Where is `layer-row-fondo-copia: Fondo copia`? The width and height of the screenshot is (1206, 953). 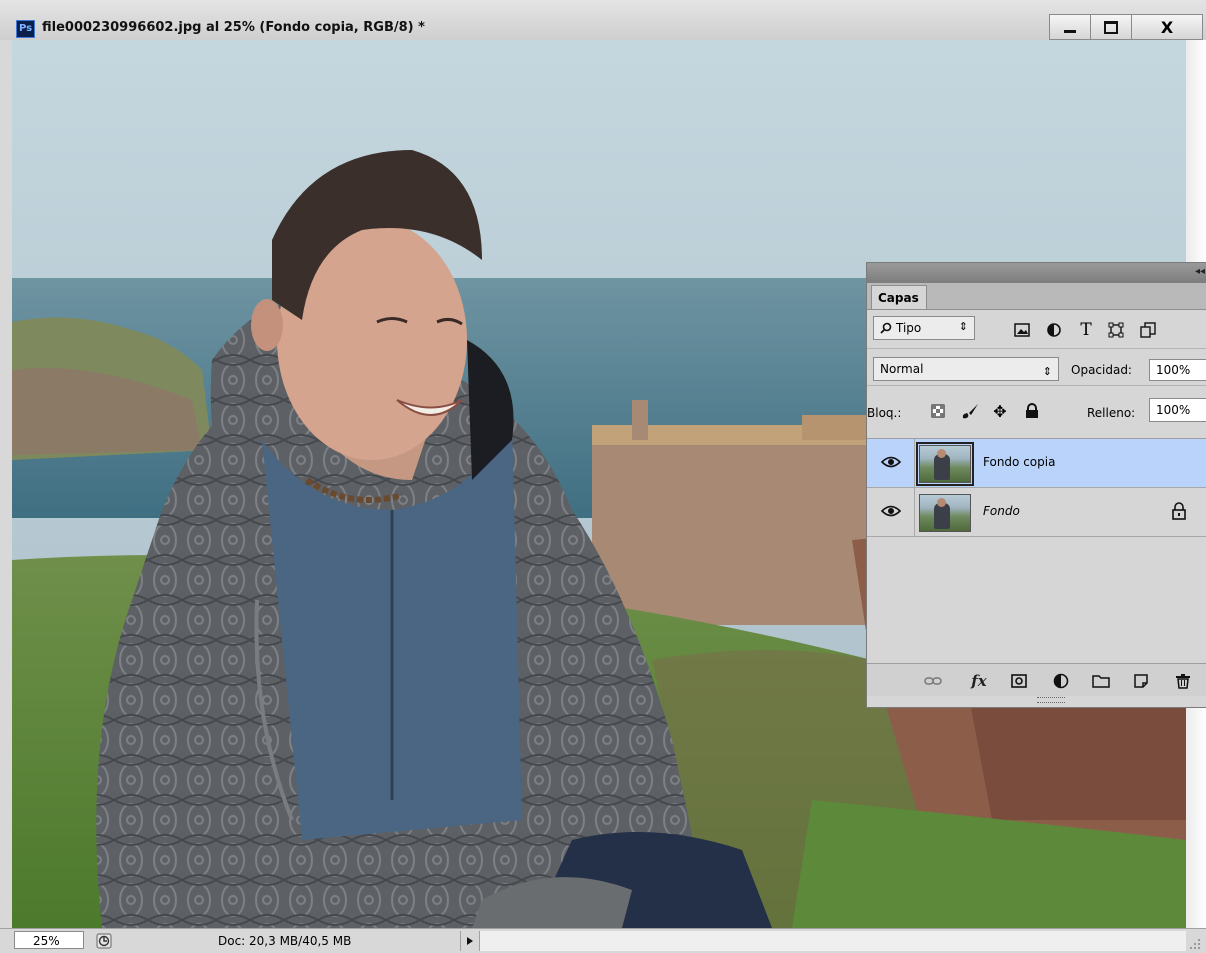 layer-row-fondo-copia: Fondo copia is located at coordinates (1036, 463).